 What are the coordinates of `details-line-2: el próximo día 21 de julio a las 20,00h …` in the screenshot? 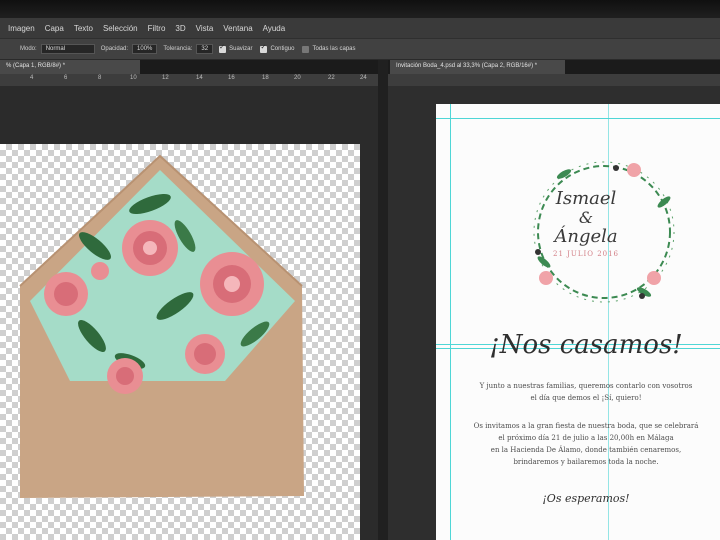 It's located at (586, 438).